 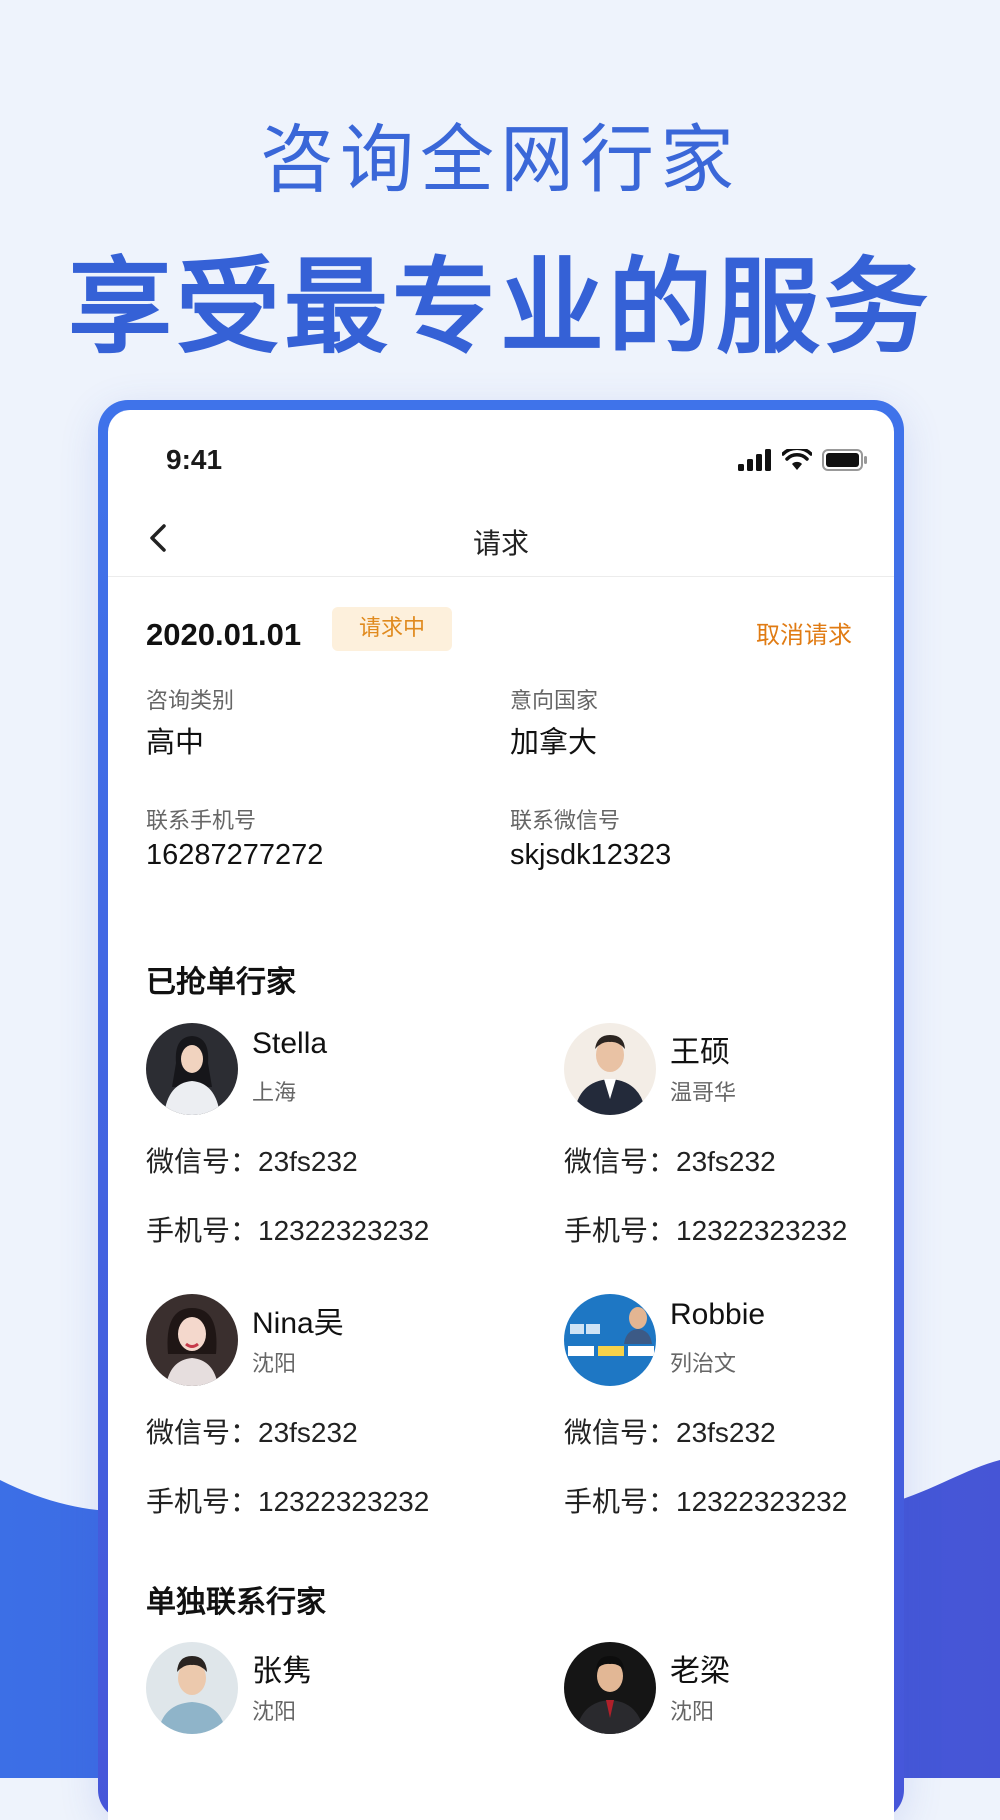 I want to click on field-value-category: 高中, so click(x=175, y=743).